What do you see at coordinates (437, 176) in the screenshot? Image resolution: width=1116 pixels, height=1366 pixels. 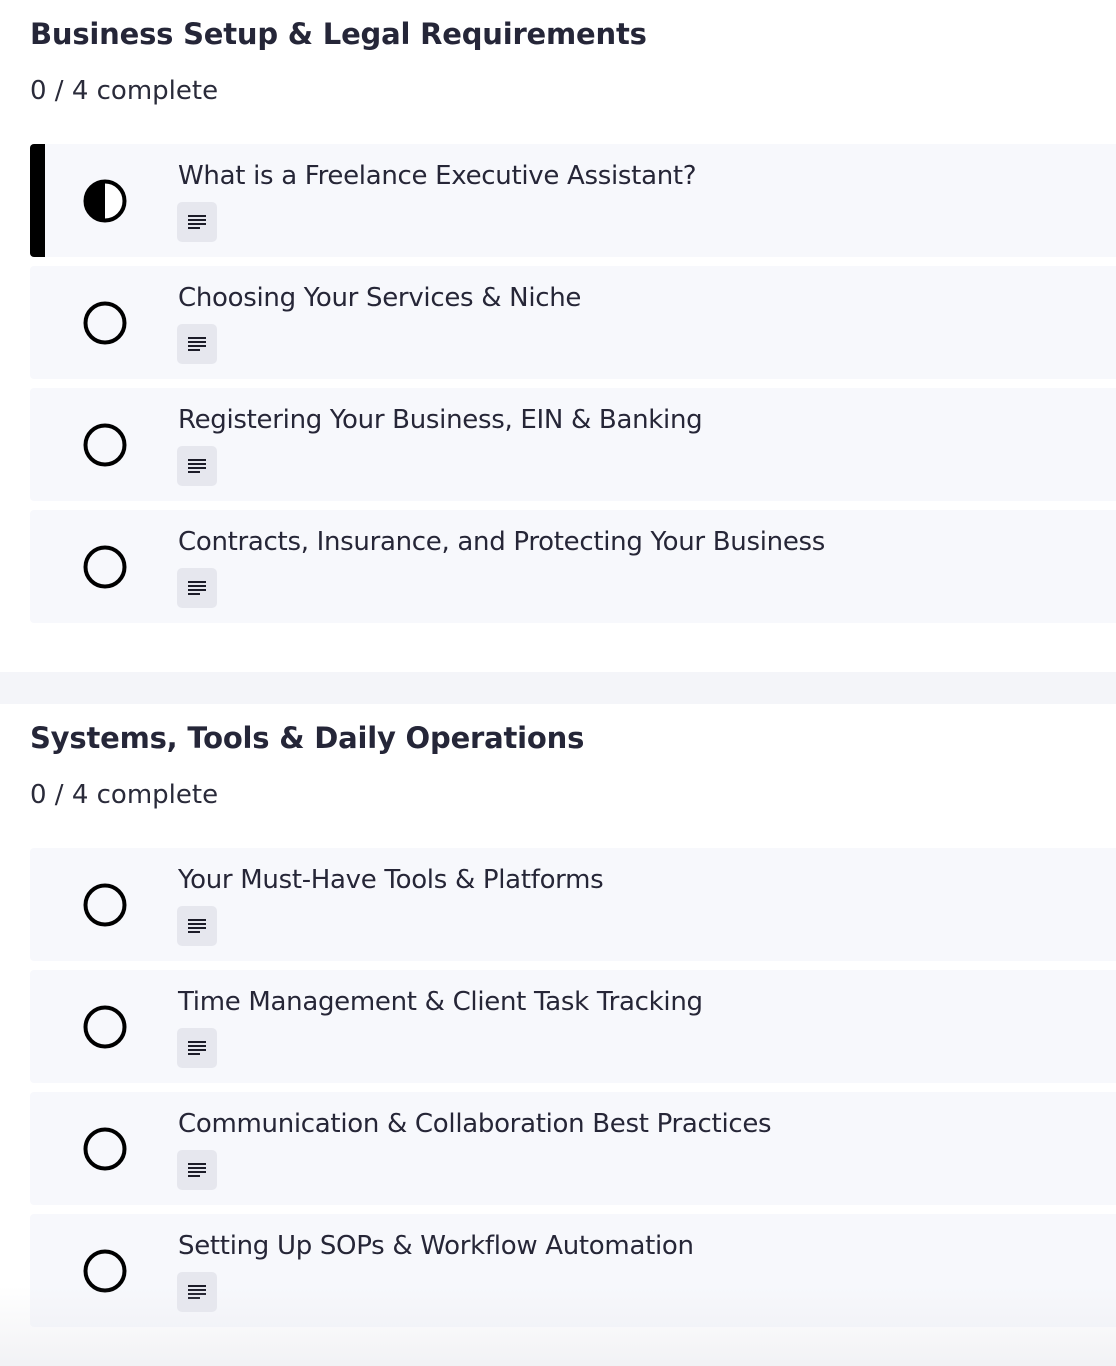 I see `lesson-title: What is a Freelance Executive Assistant?` at bounding box center [437, 176].